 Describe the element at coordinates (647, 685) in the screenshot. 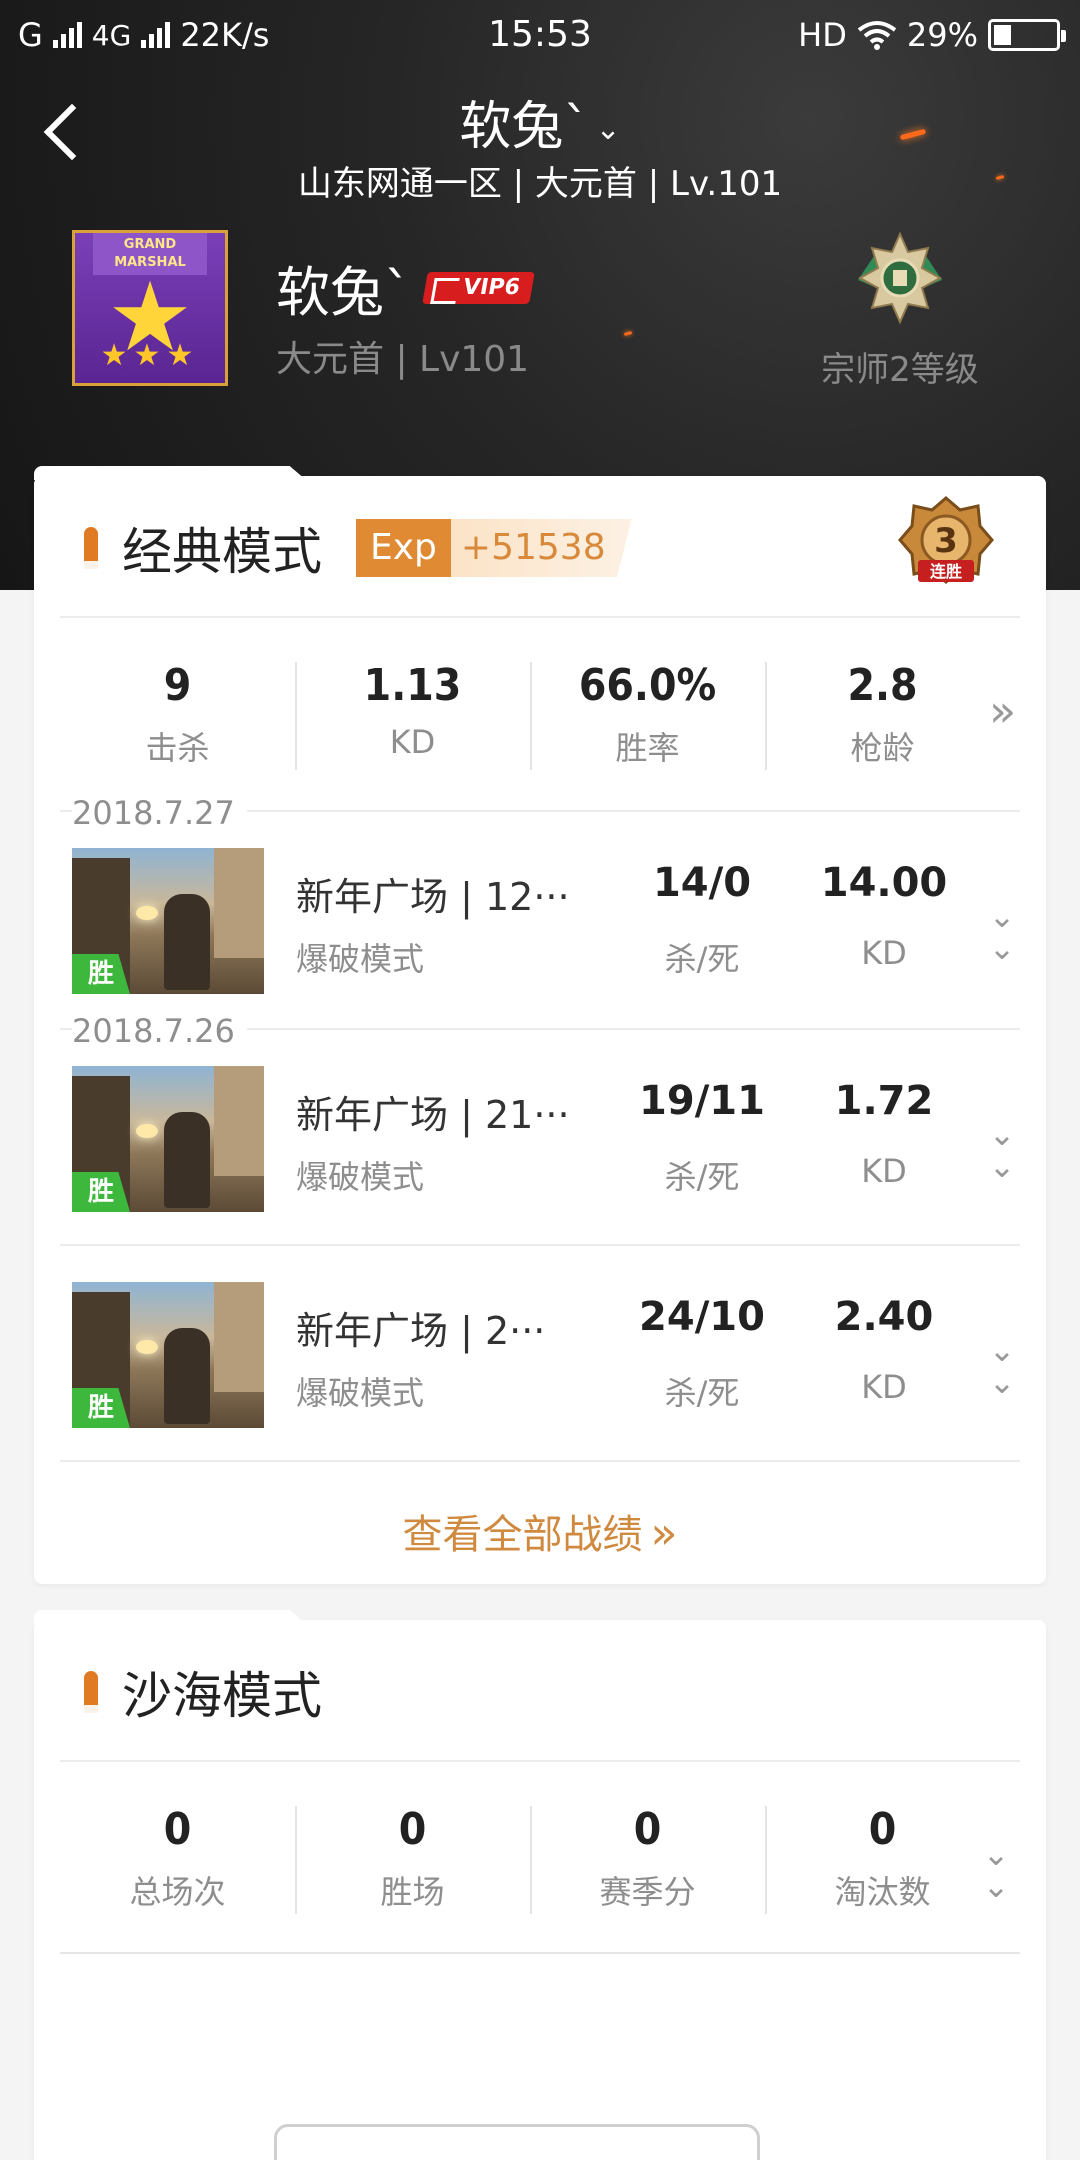

I see `stat-value: 66.0%` at that location.